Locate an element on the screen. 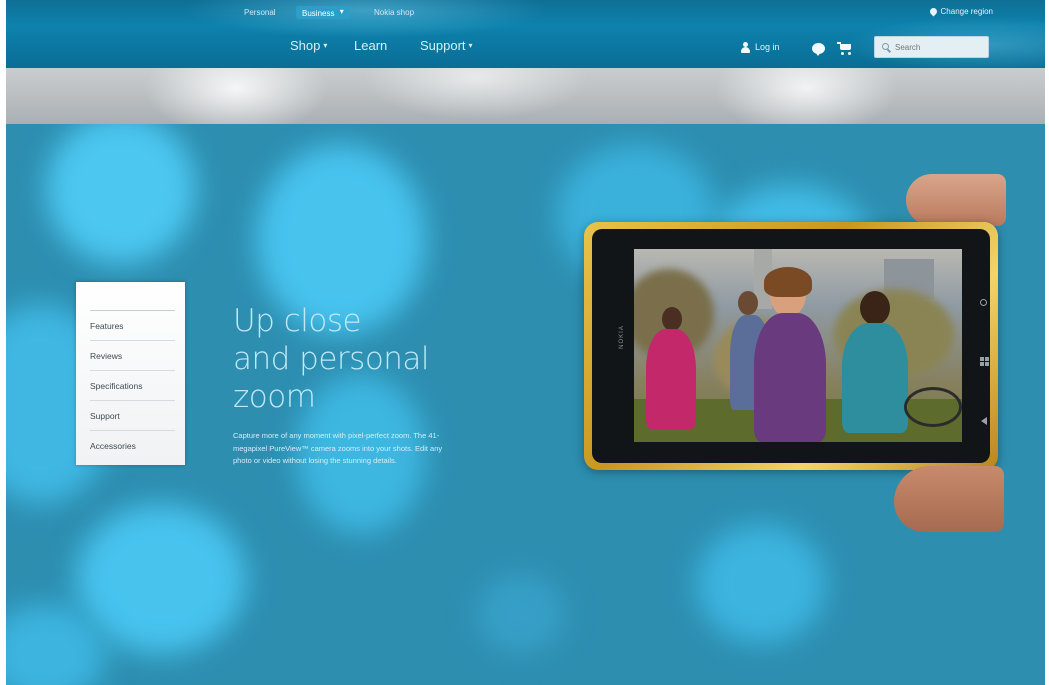 The width and height of the screenshot is (1049, 685). phone-face: NOKIA is located at coordinates (791, 346).